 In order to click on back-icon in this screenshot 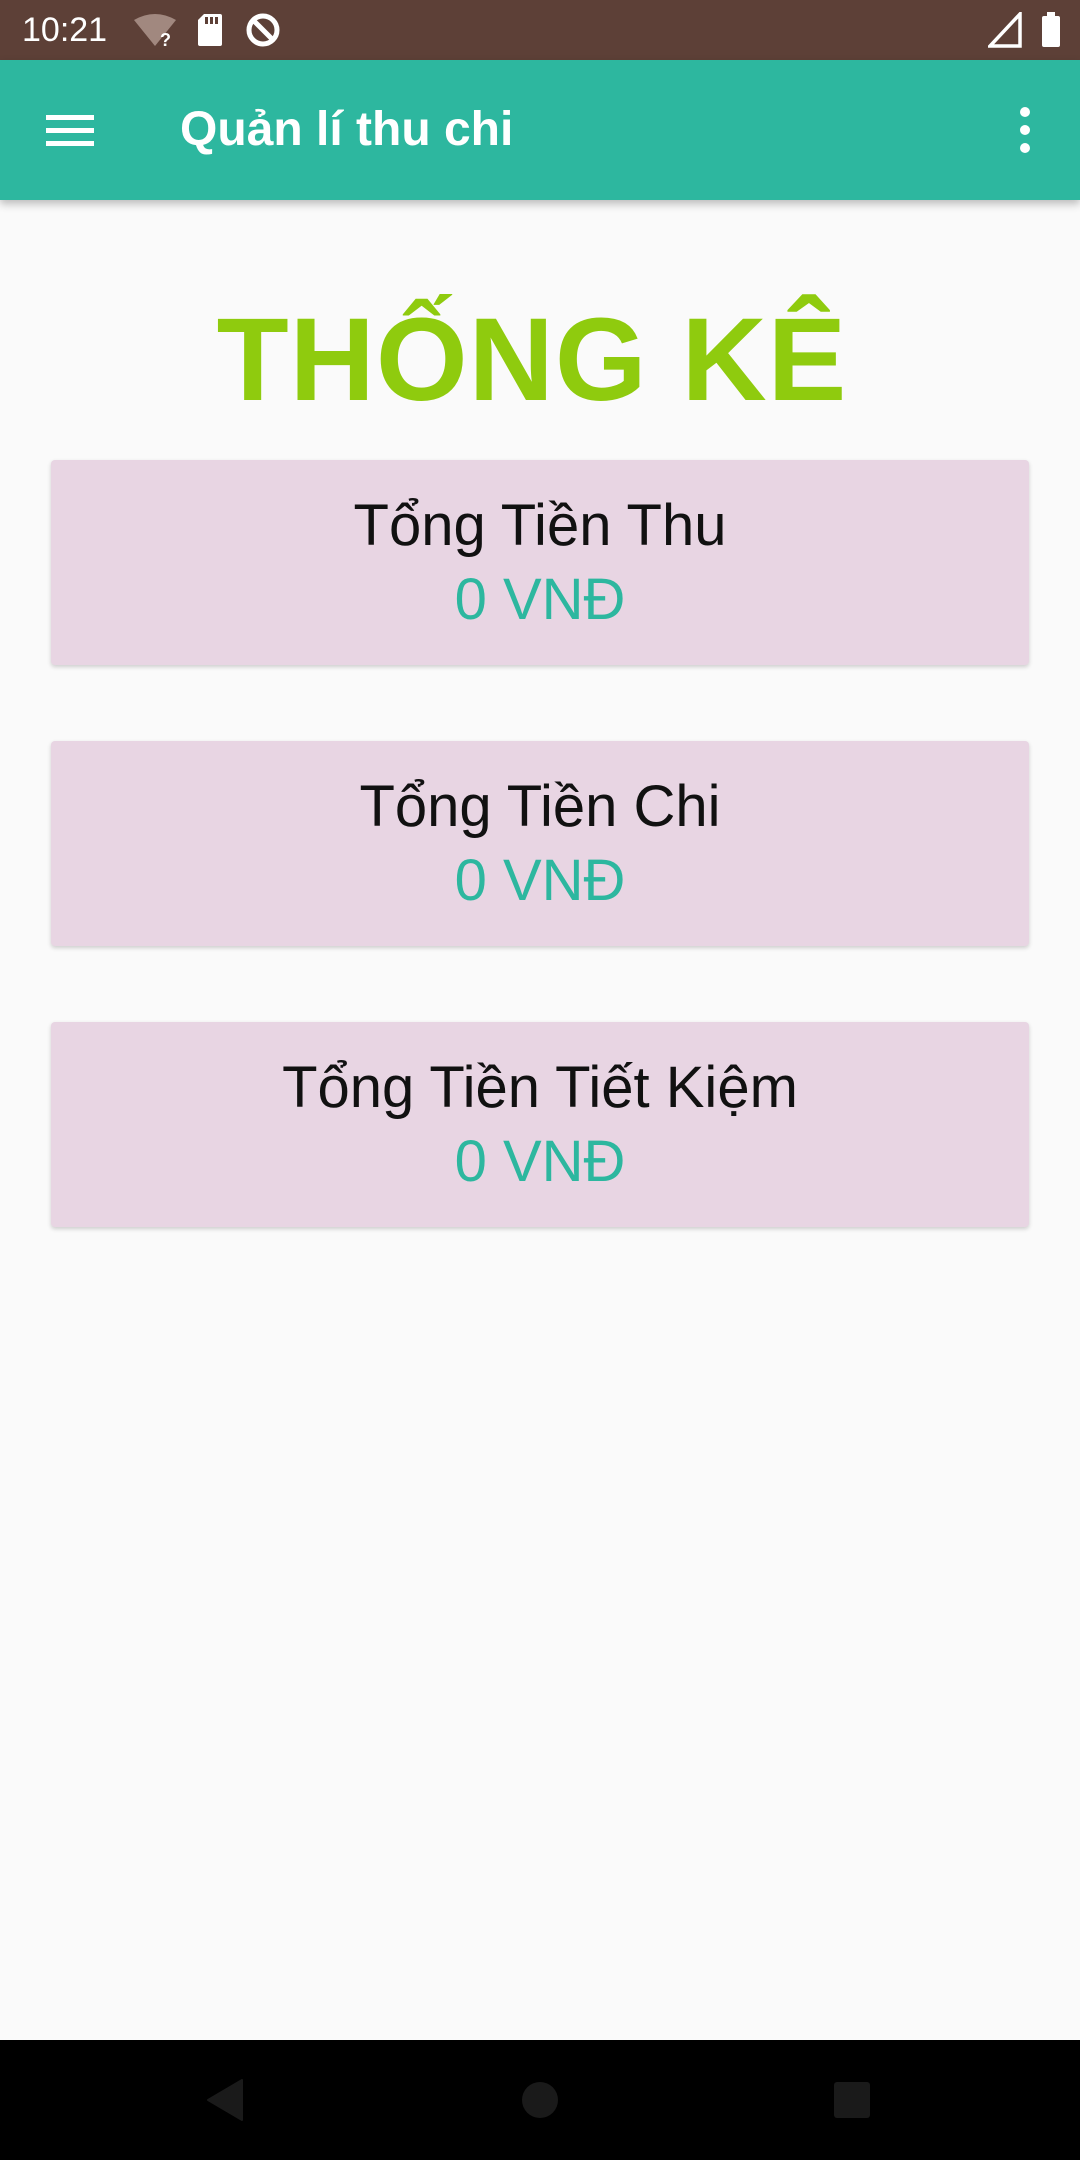, I will do `click(226, 2100)`.